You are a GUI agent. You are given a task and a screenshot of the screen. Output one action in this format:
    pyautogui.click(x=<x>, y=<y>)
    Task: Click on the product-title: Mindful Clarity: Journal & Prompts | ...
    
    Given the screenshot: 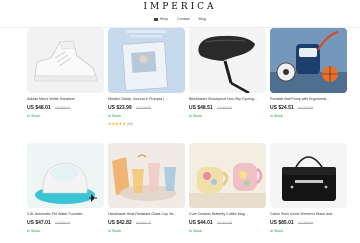 What is the action you would take?
    pyautogui.click(x=146, y=99)
    